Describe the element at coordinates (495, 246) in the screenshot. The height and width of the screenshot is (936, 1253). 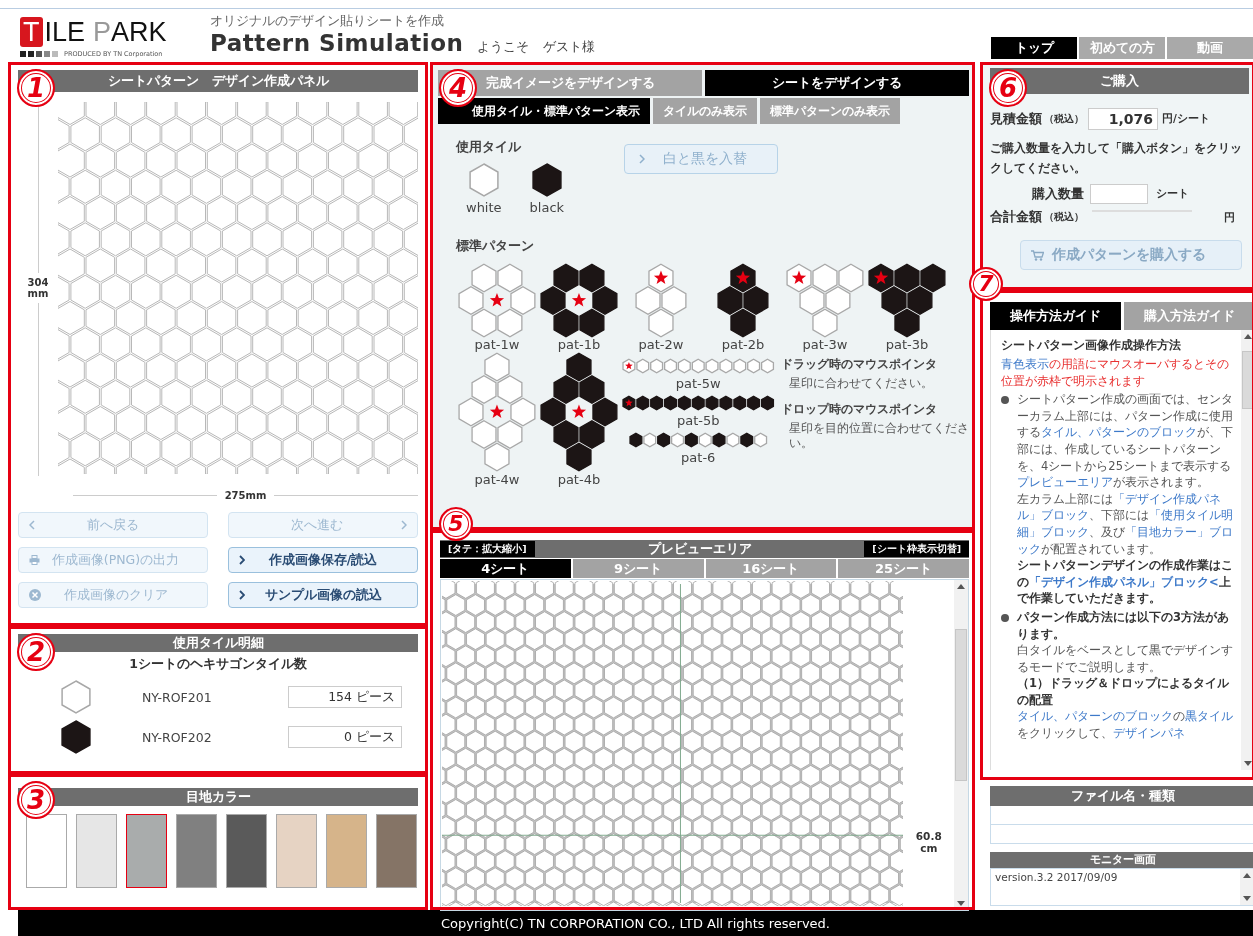
I see `section-heading: 標準パターン` at that location.